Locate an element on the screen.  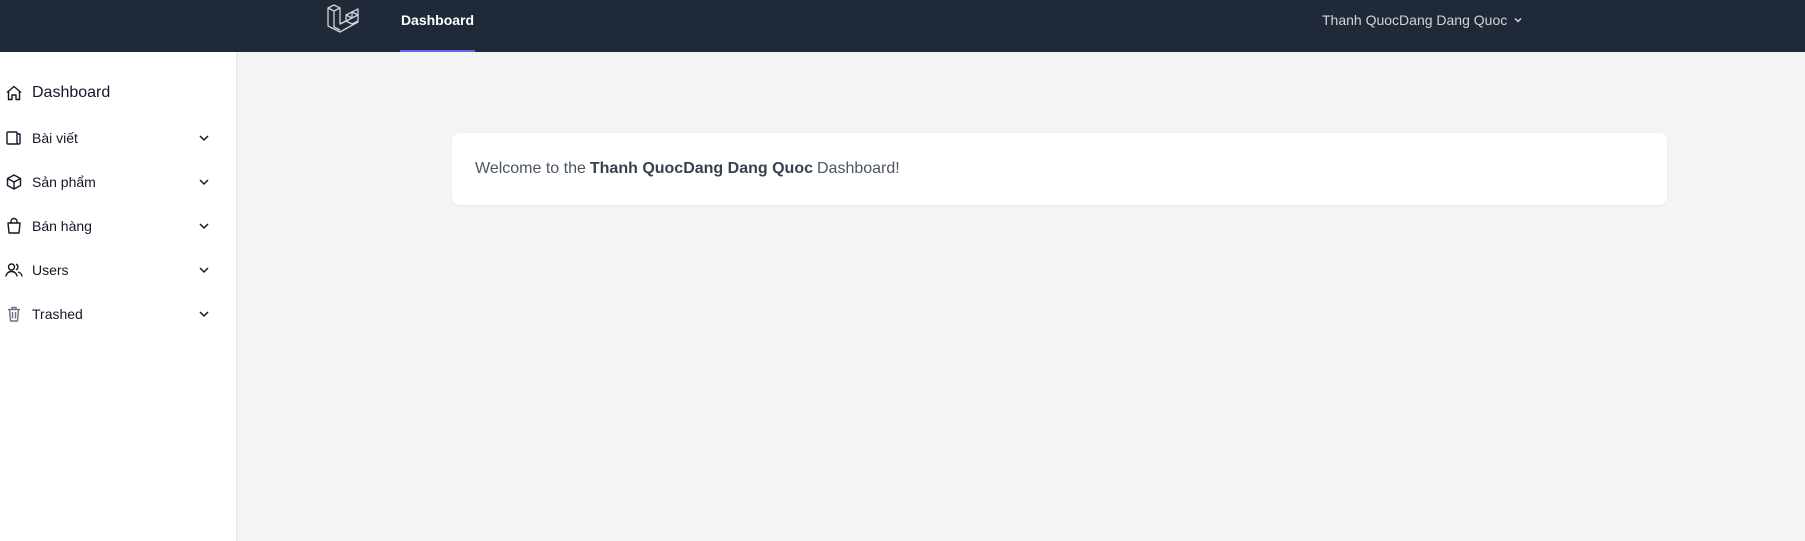
sidebar-item-users: Users is located at coordinates (110, 270).